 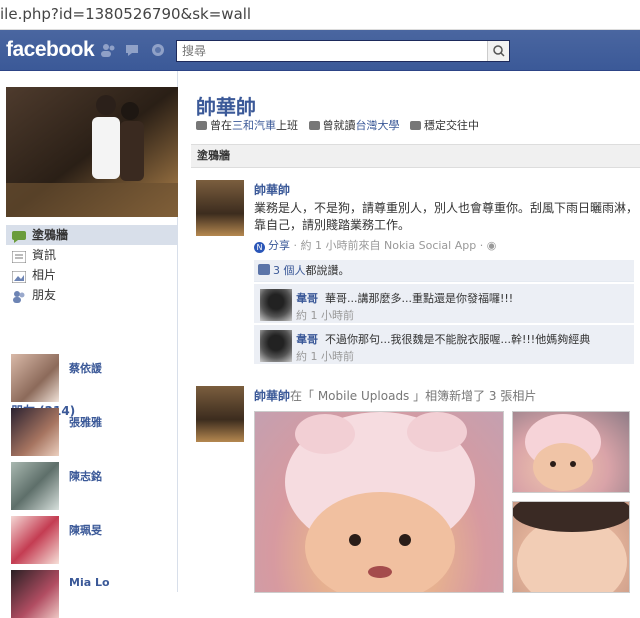 What do you see at coordinates (92, 275) in the screenshot?
I see `sidebar-item-photos: 相片` at bounding box center [92, 275].